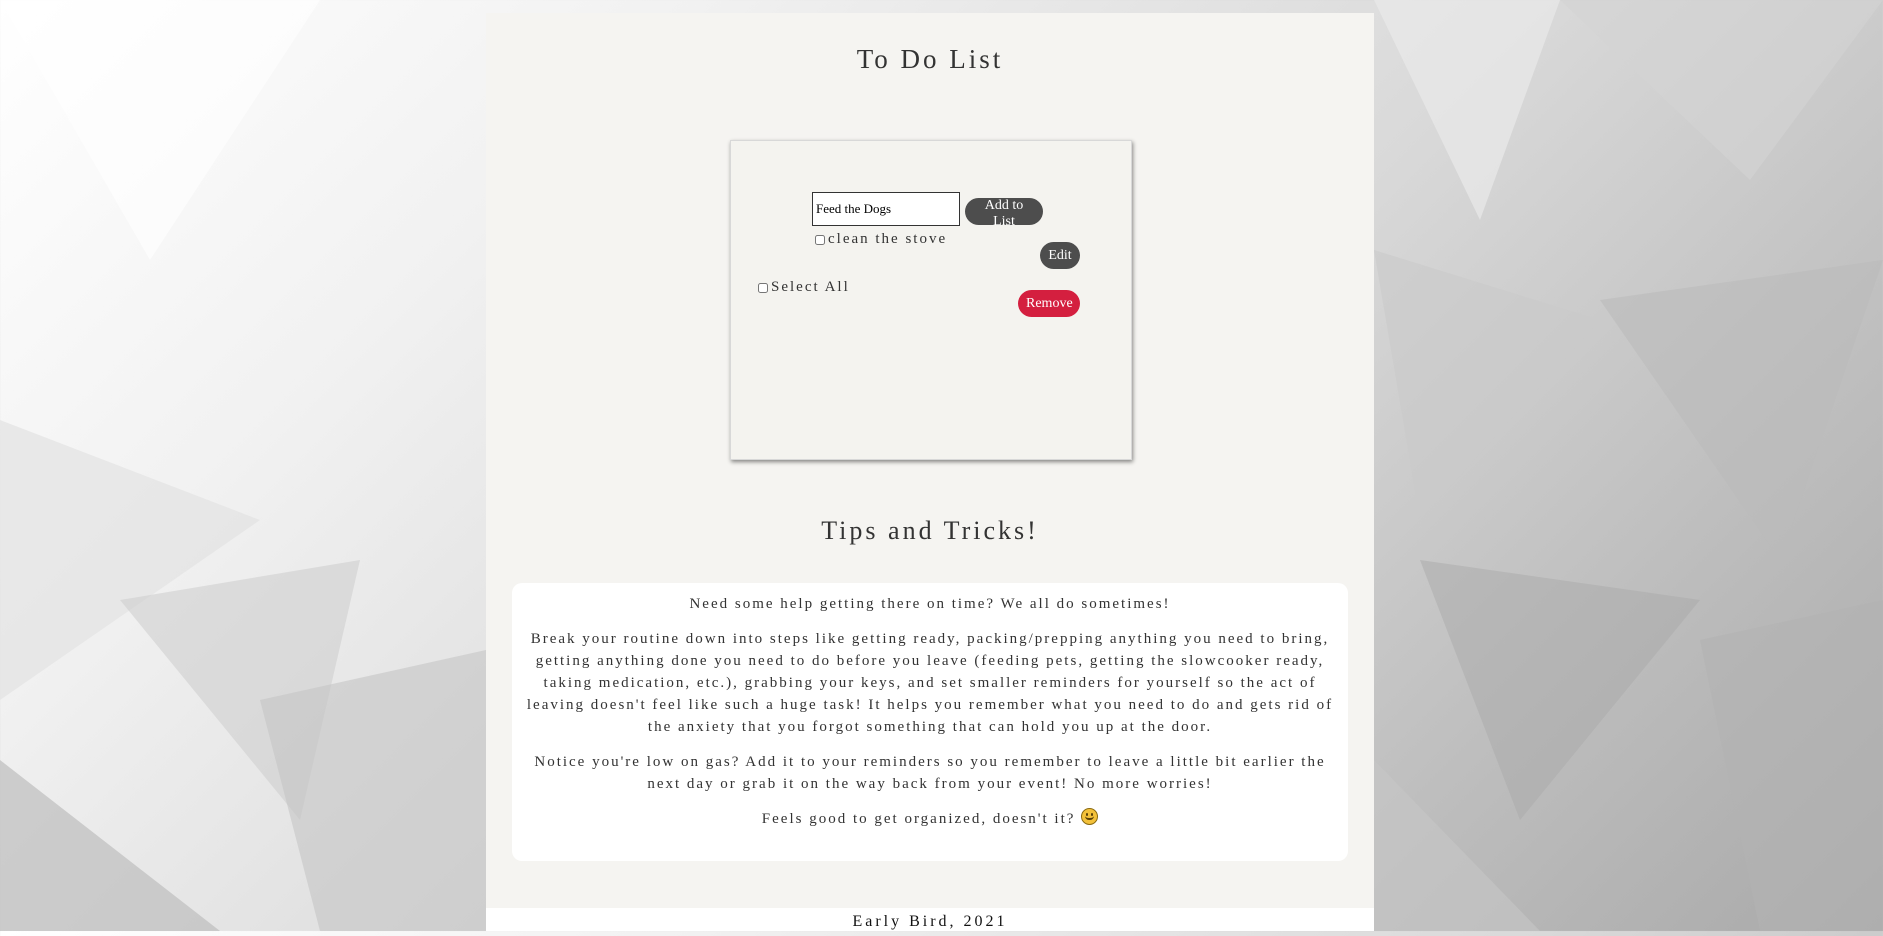 The height and width of the screenshot is (936, 1883). What do you see at coordinates (763, 287) in the screenshot?
I see `select-all-checkbox` at bounding box center [763, 287].